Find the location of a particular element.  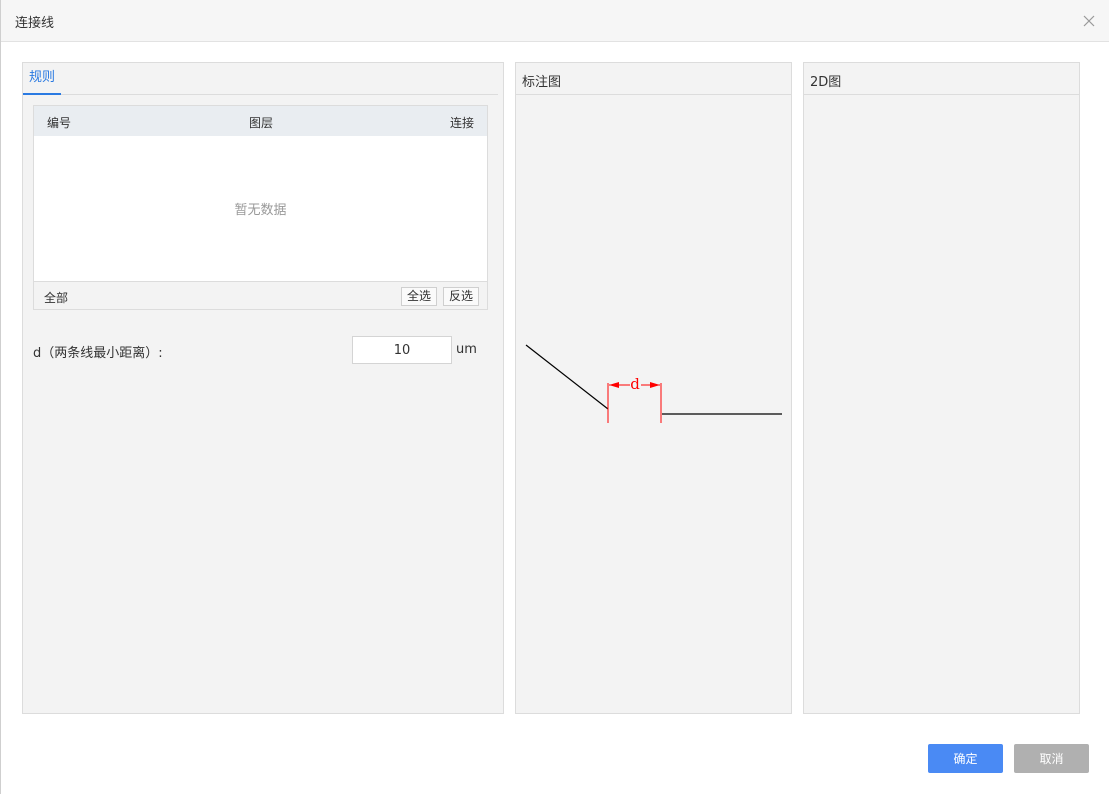

annotation-panel-title: 标注图 is located at coordinates (542, 82).